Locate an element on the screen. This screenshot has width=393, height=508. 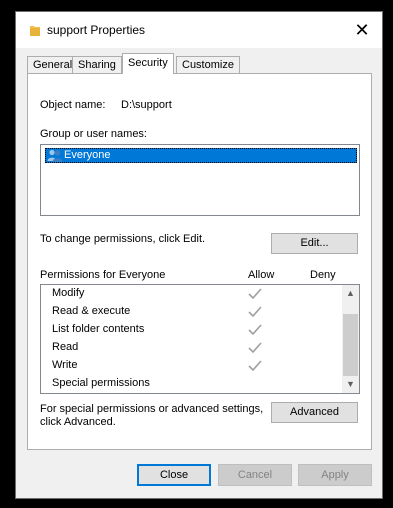
apply-button: Apply is located at coordinates (335, 475).